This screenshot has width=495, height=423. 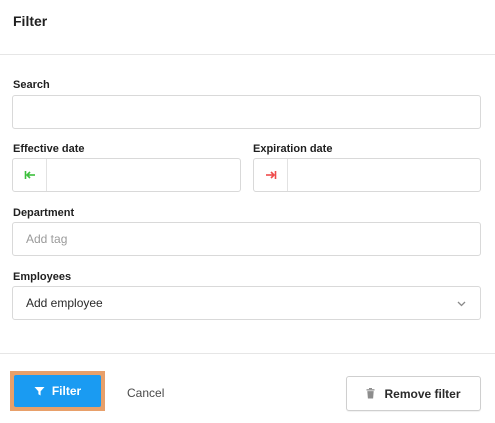 What do you see at coordinates (246, 303) in the screenshot?
I see `employees-select: Add employee` at bounding box center [246, 303].